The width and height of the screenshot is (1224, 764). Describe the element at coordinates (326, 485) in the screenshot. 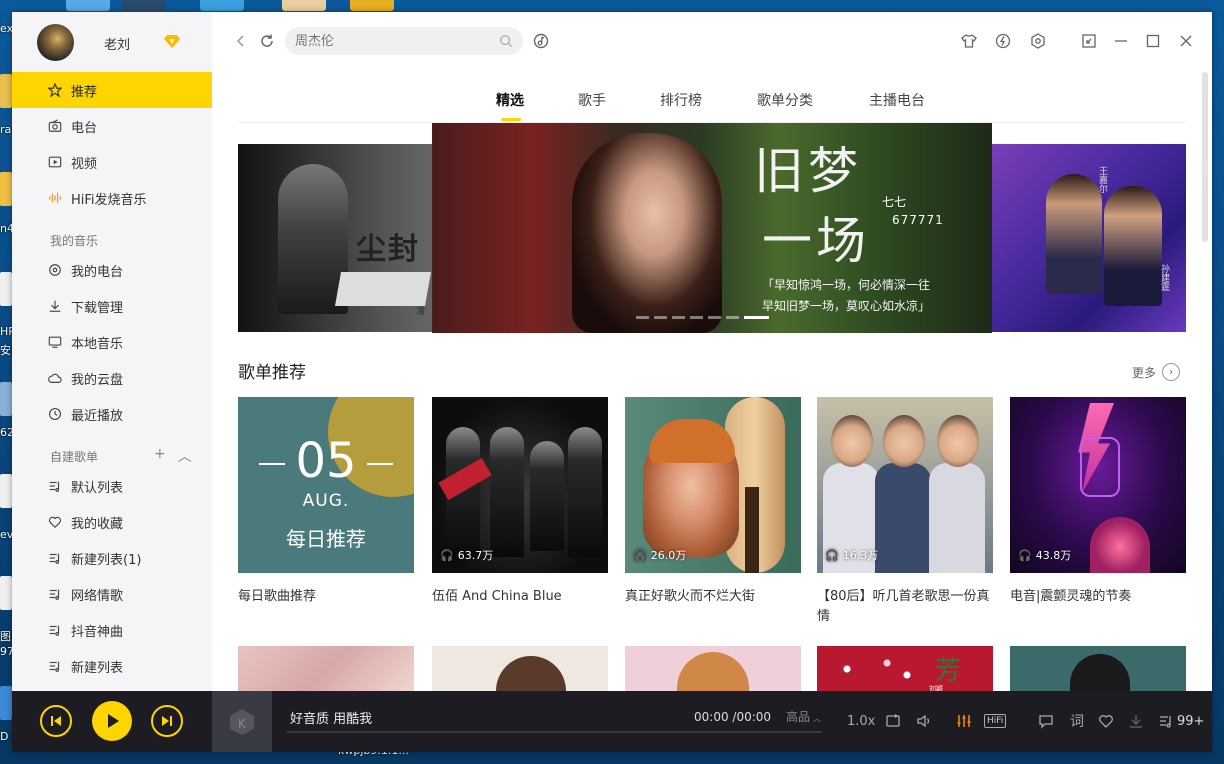

I see `playlist-cover: 05 AUG. 每日推荐` at that location.